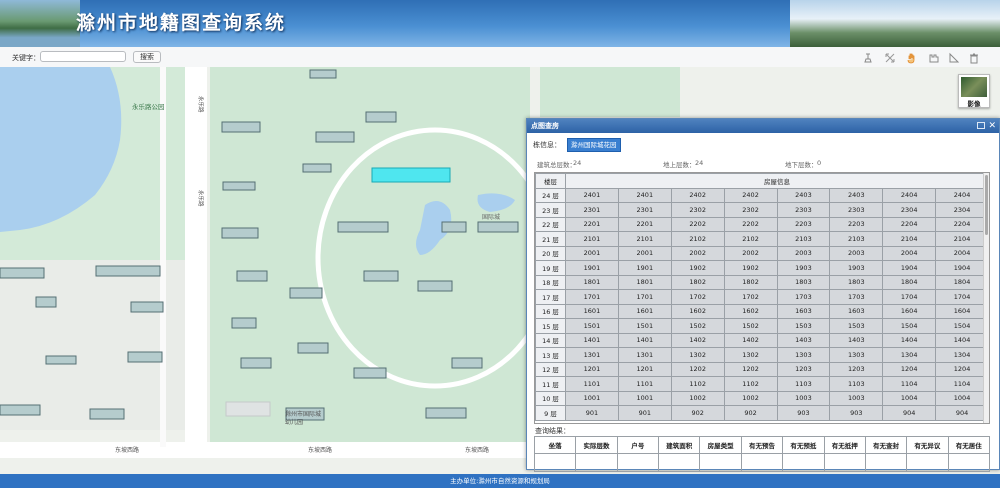 This screenshot has height=488, width=1000. Describe the element at coordinates (594, 145) in the screenshot. I see `building-name-badge: 滁州国际城花园` at that location.